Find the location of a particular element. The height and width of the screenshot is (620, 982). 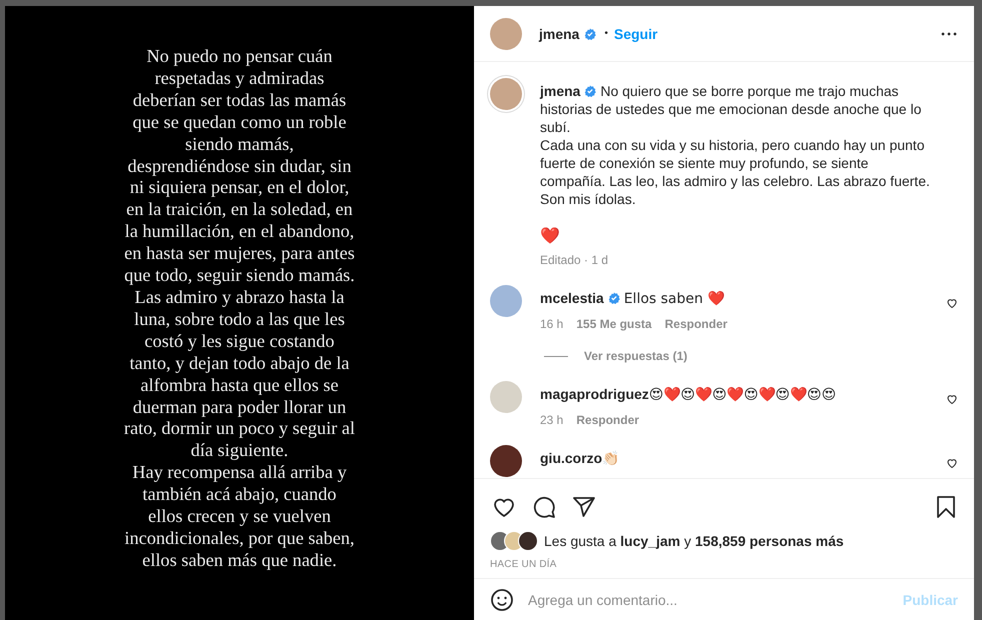

username-link: mcelestia is located at coordinates (572, 298).